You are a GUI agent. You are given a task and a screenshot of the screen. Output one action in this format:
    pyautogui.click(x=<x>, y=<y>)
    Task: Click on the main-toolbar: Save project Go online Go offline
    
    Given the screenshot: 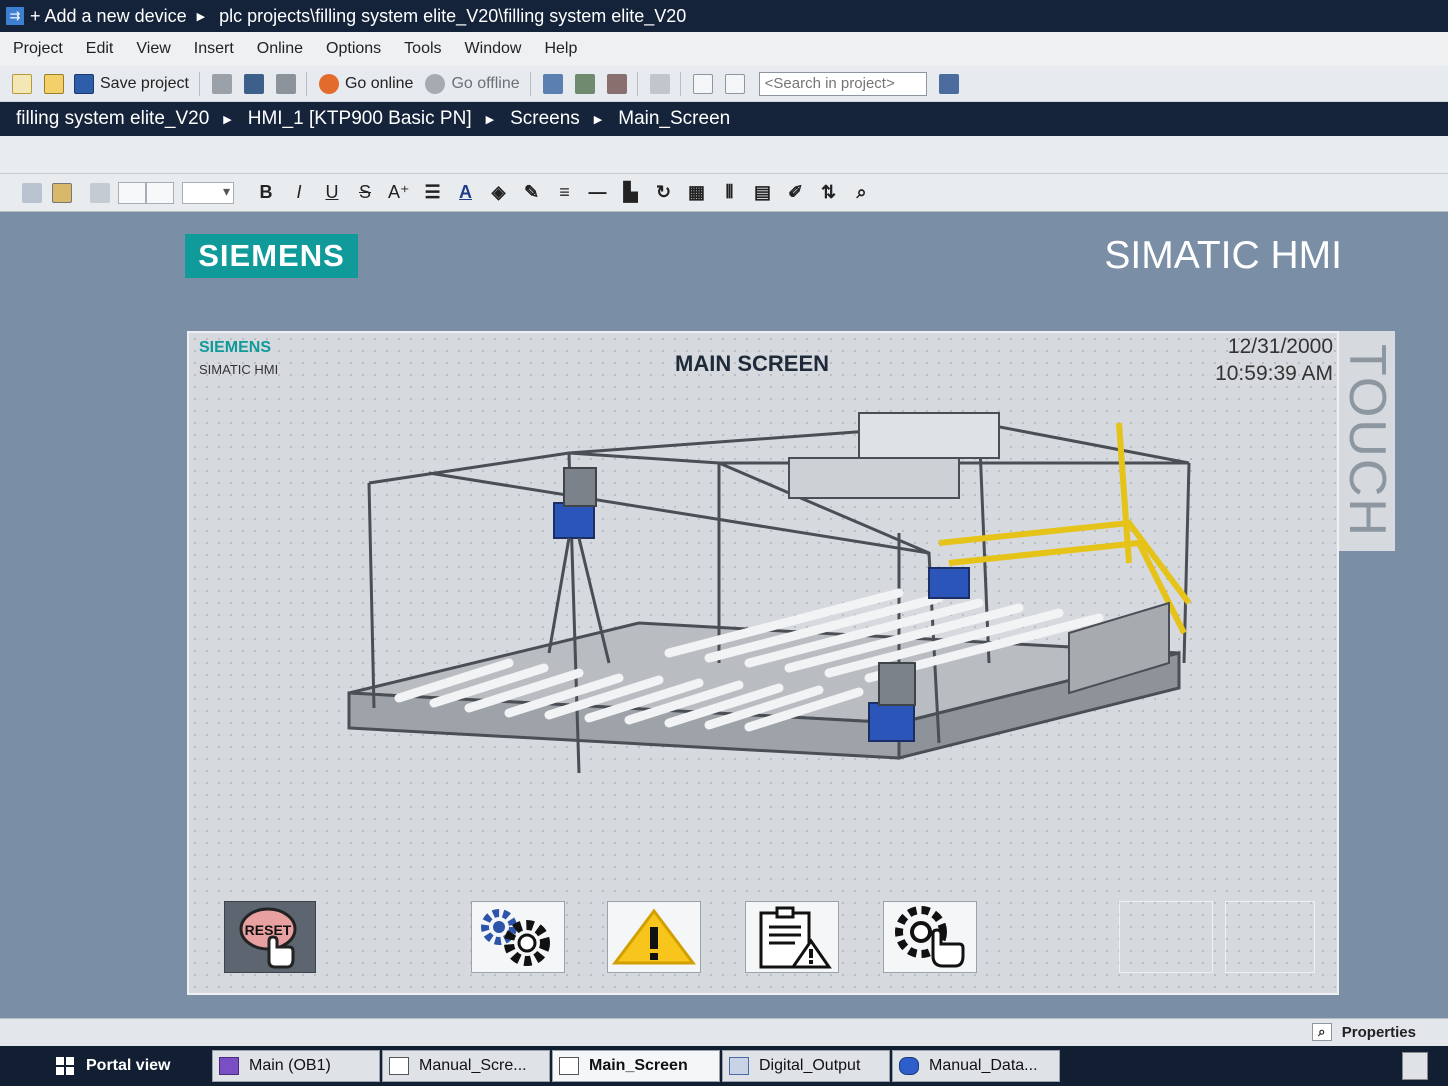 What is the action you would take?
    pyautogui.click(x=724, y=84)
    